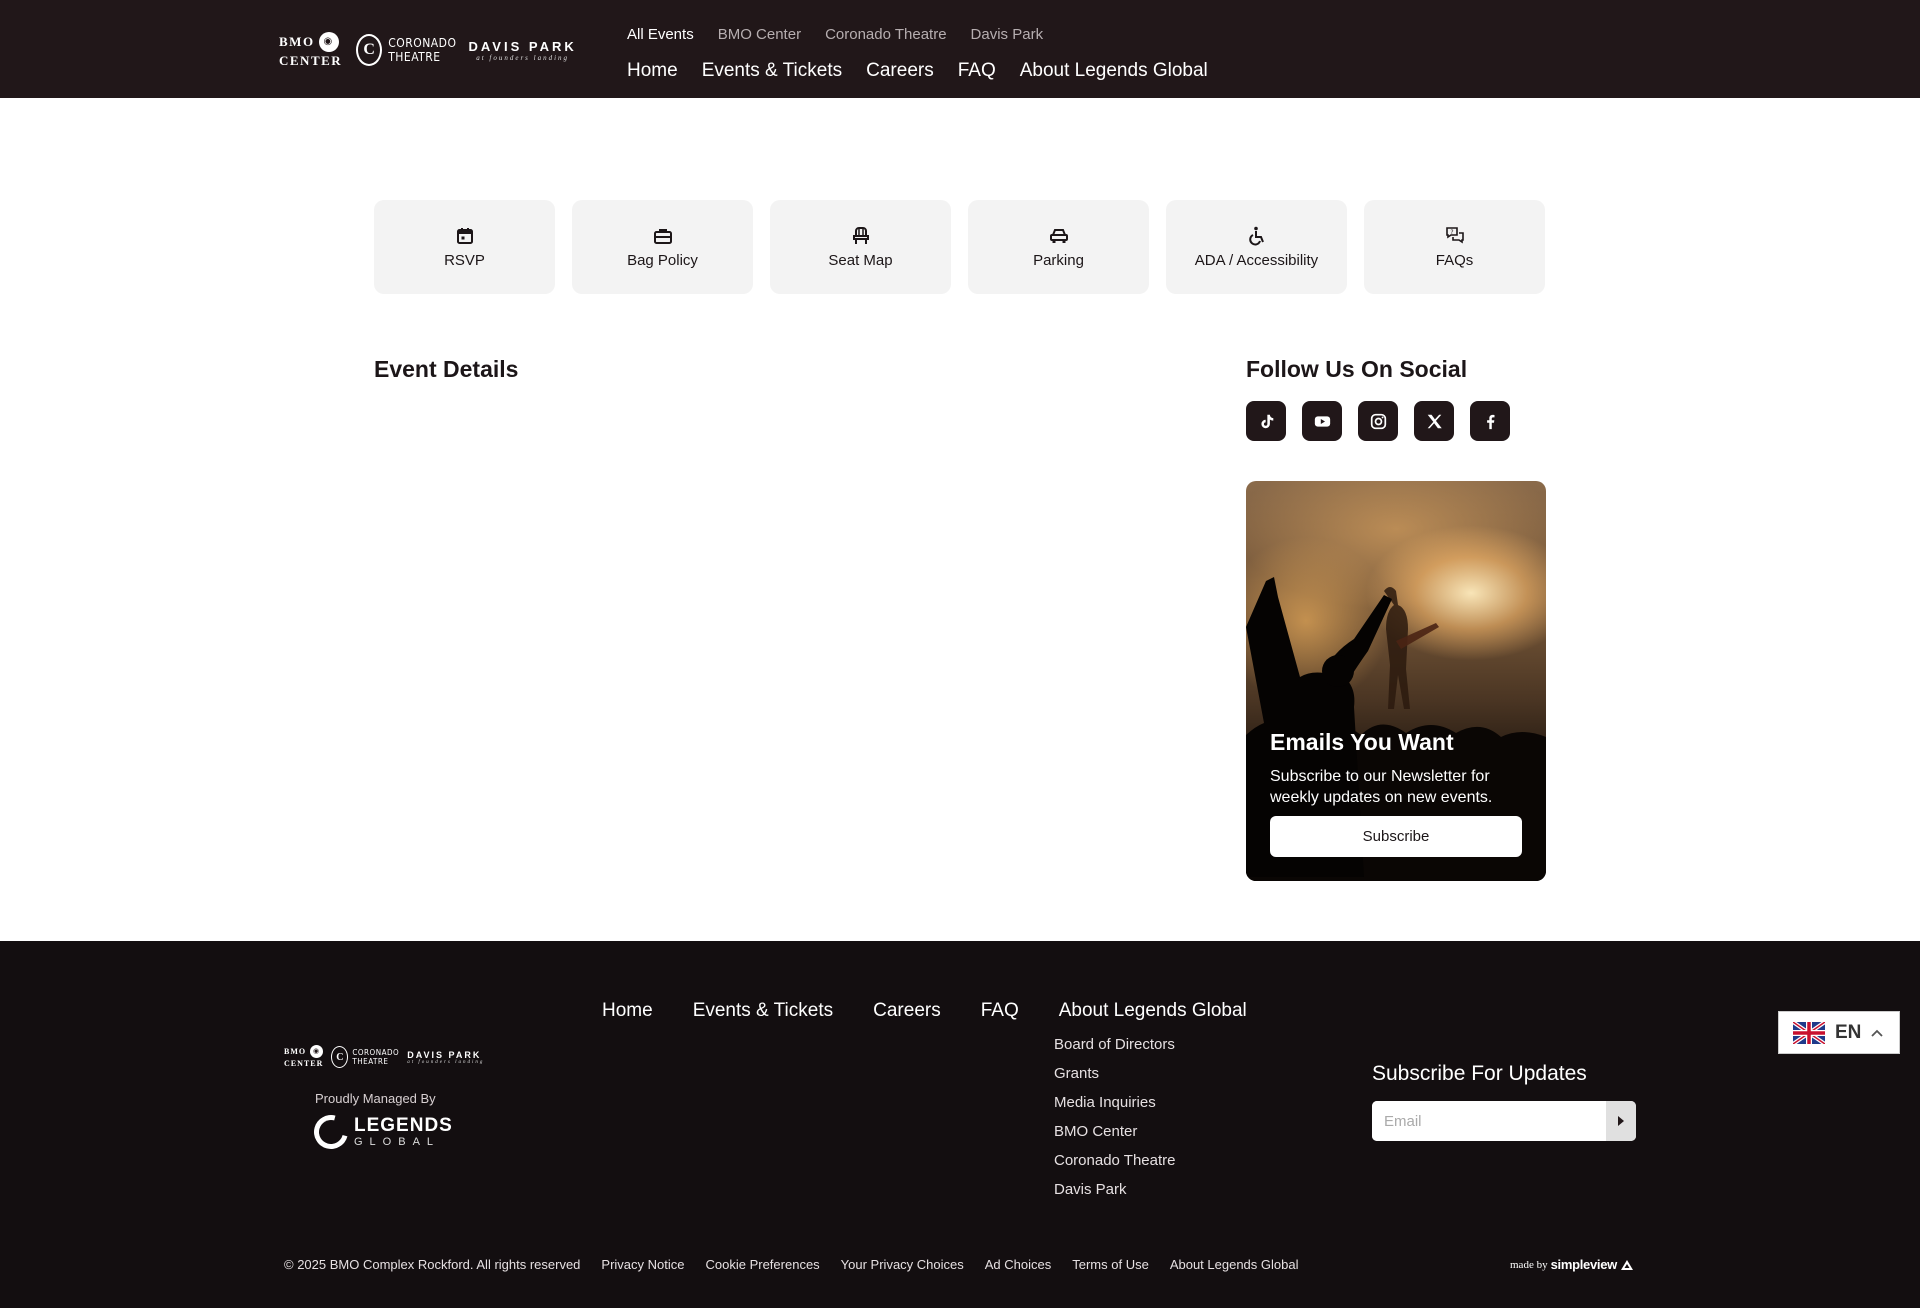  I want to click on calendar-icon, so click(464, 235).